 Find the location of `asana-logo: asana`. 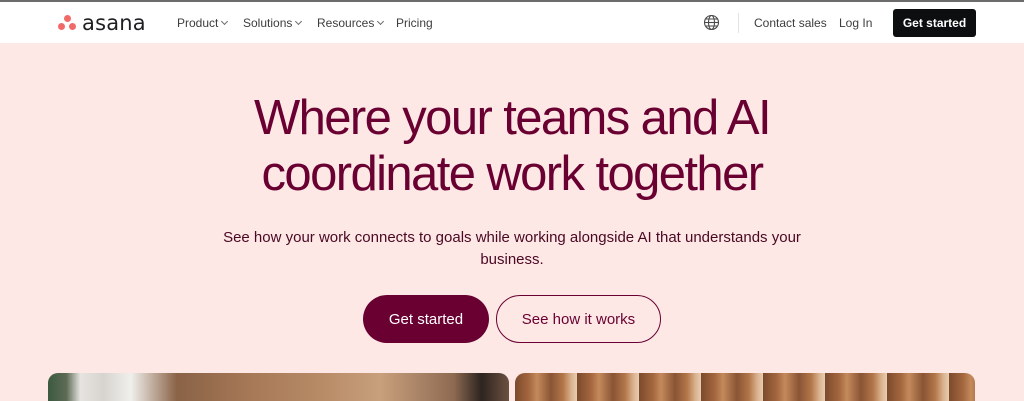

asana-logo: asana is located at coordinates (102, 23).